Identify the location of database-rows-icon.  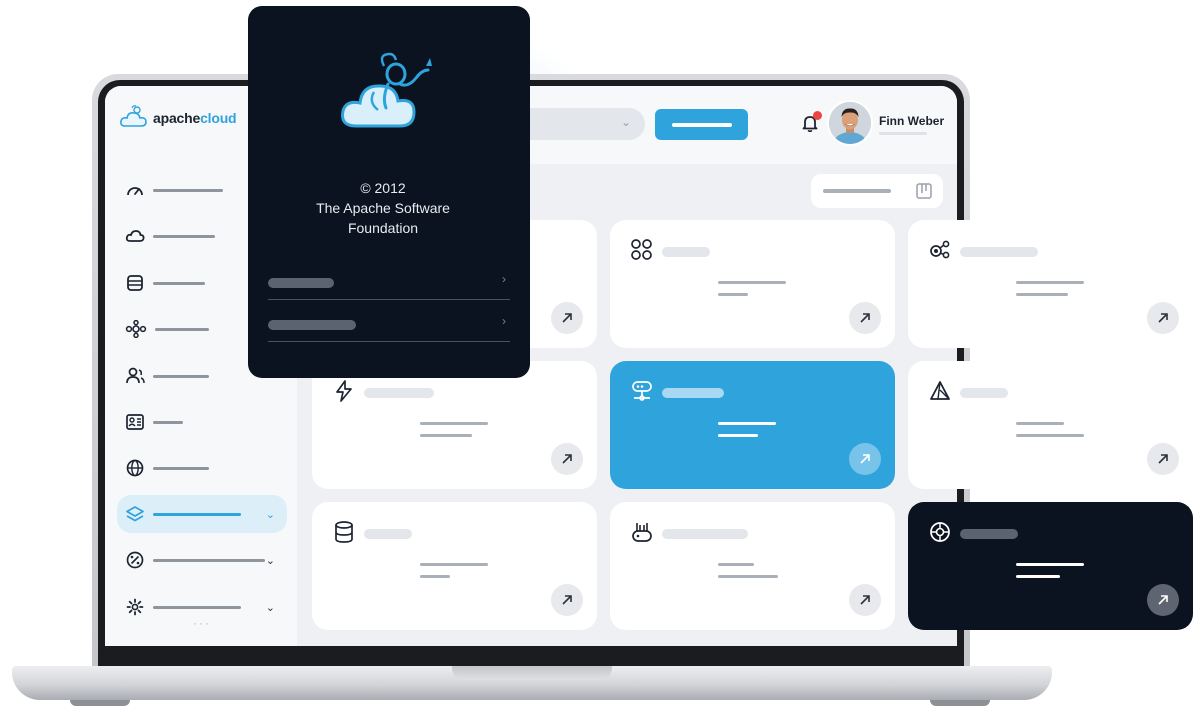
(135, 283).